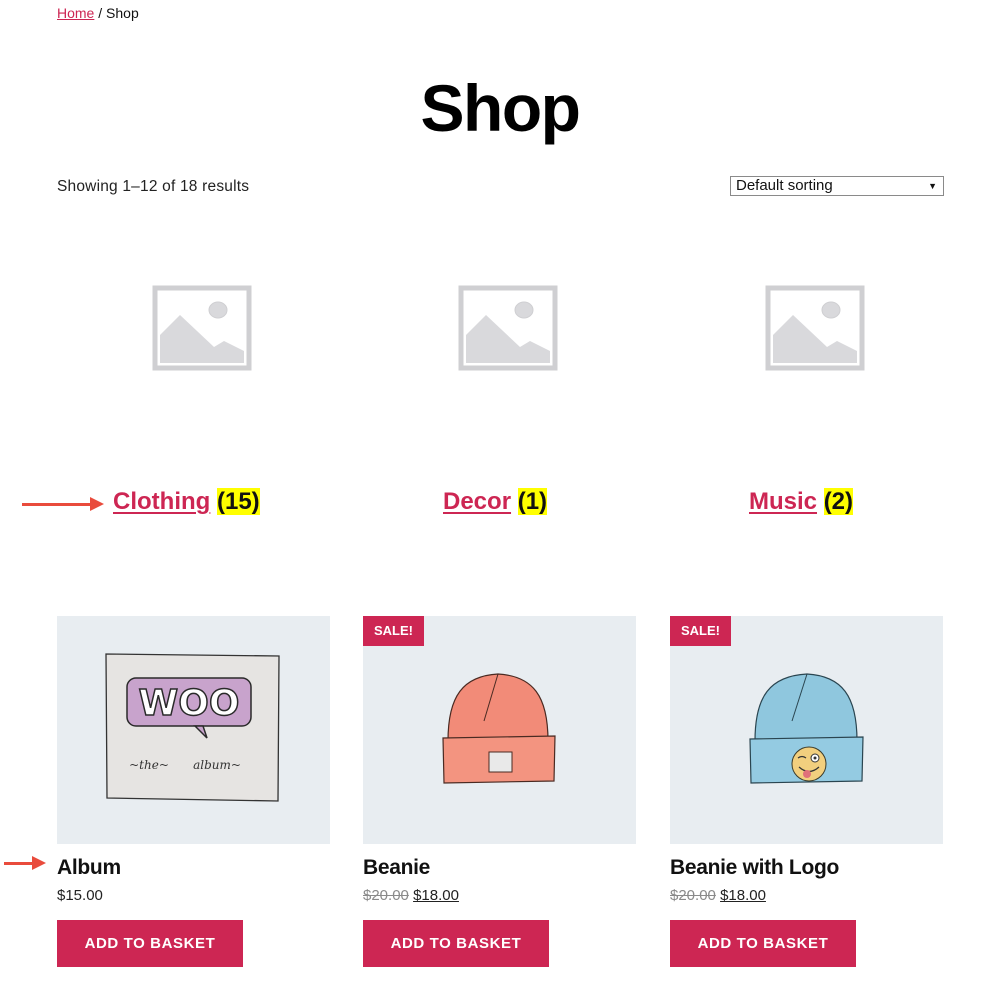  What do you see at coordinates (80, 895) in the screenshot?
I see `price-amount: $15.00` at bounding box center [80, 895].